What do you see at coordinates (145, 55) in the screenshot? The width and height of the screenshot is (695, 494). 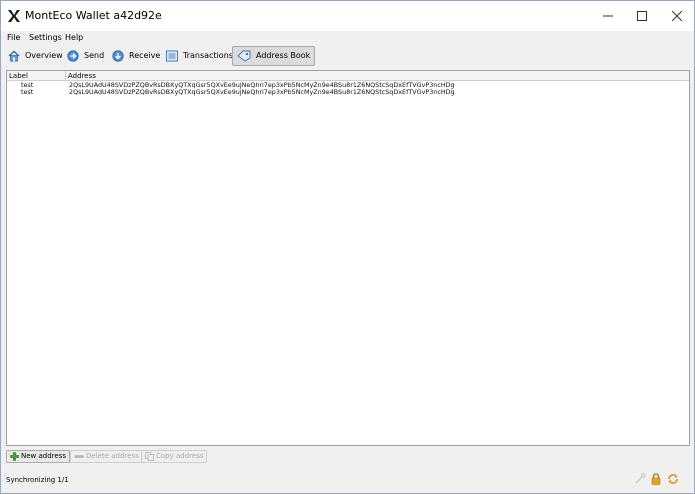 I see `tab-receive-label: Receive` at bounding box center [145, 55].